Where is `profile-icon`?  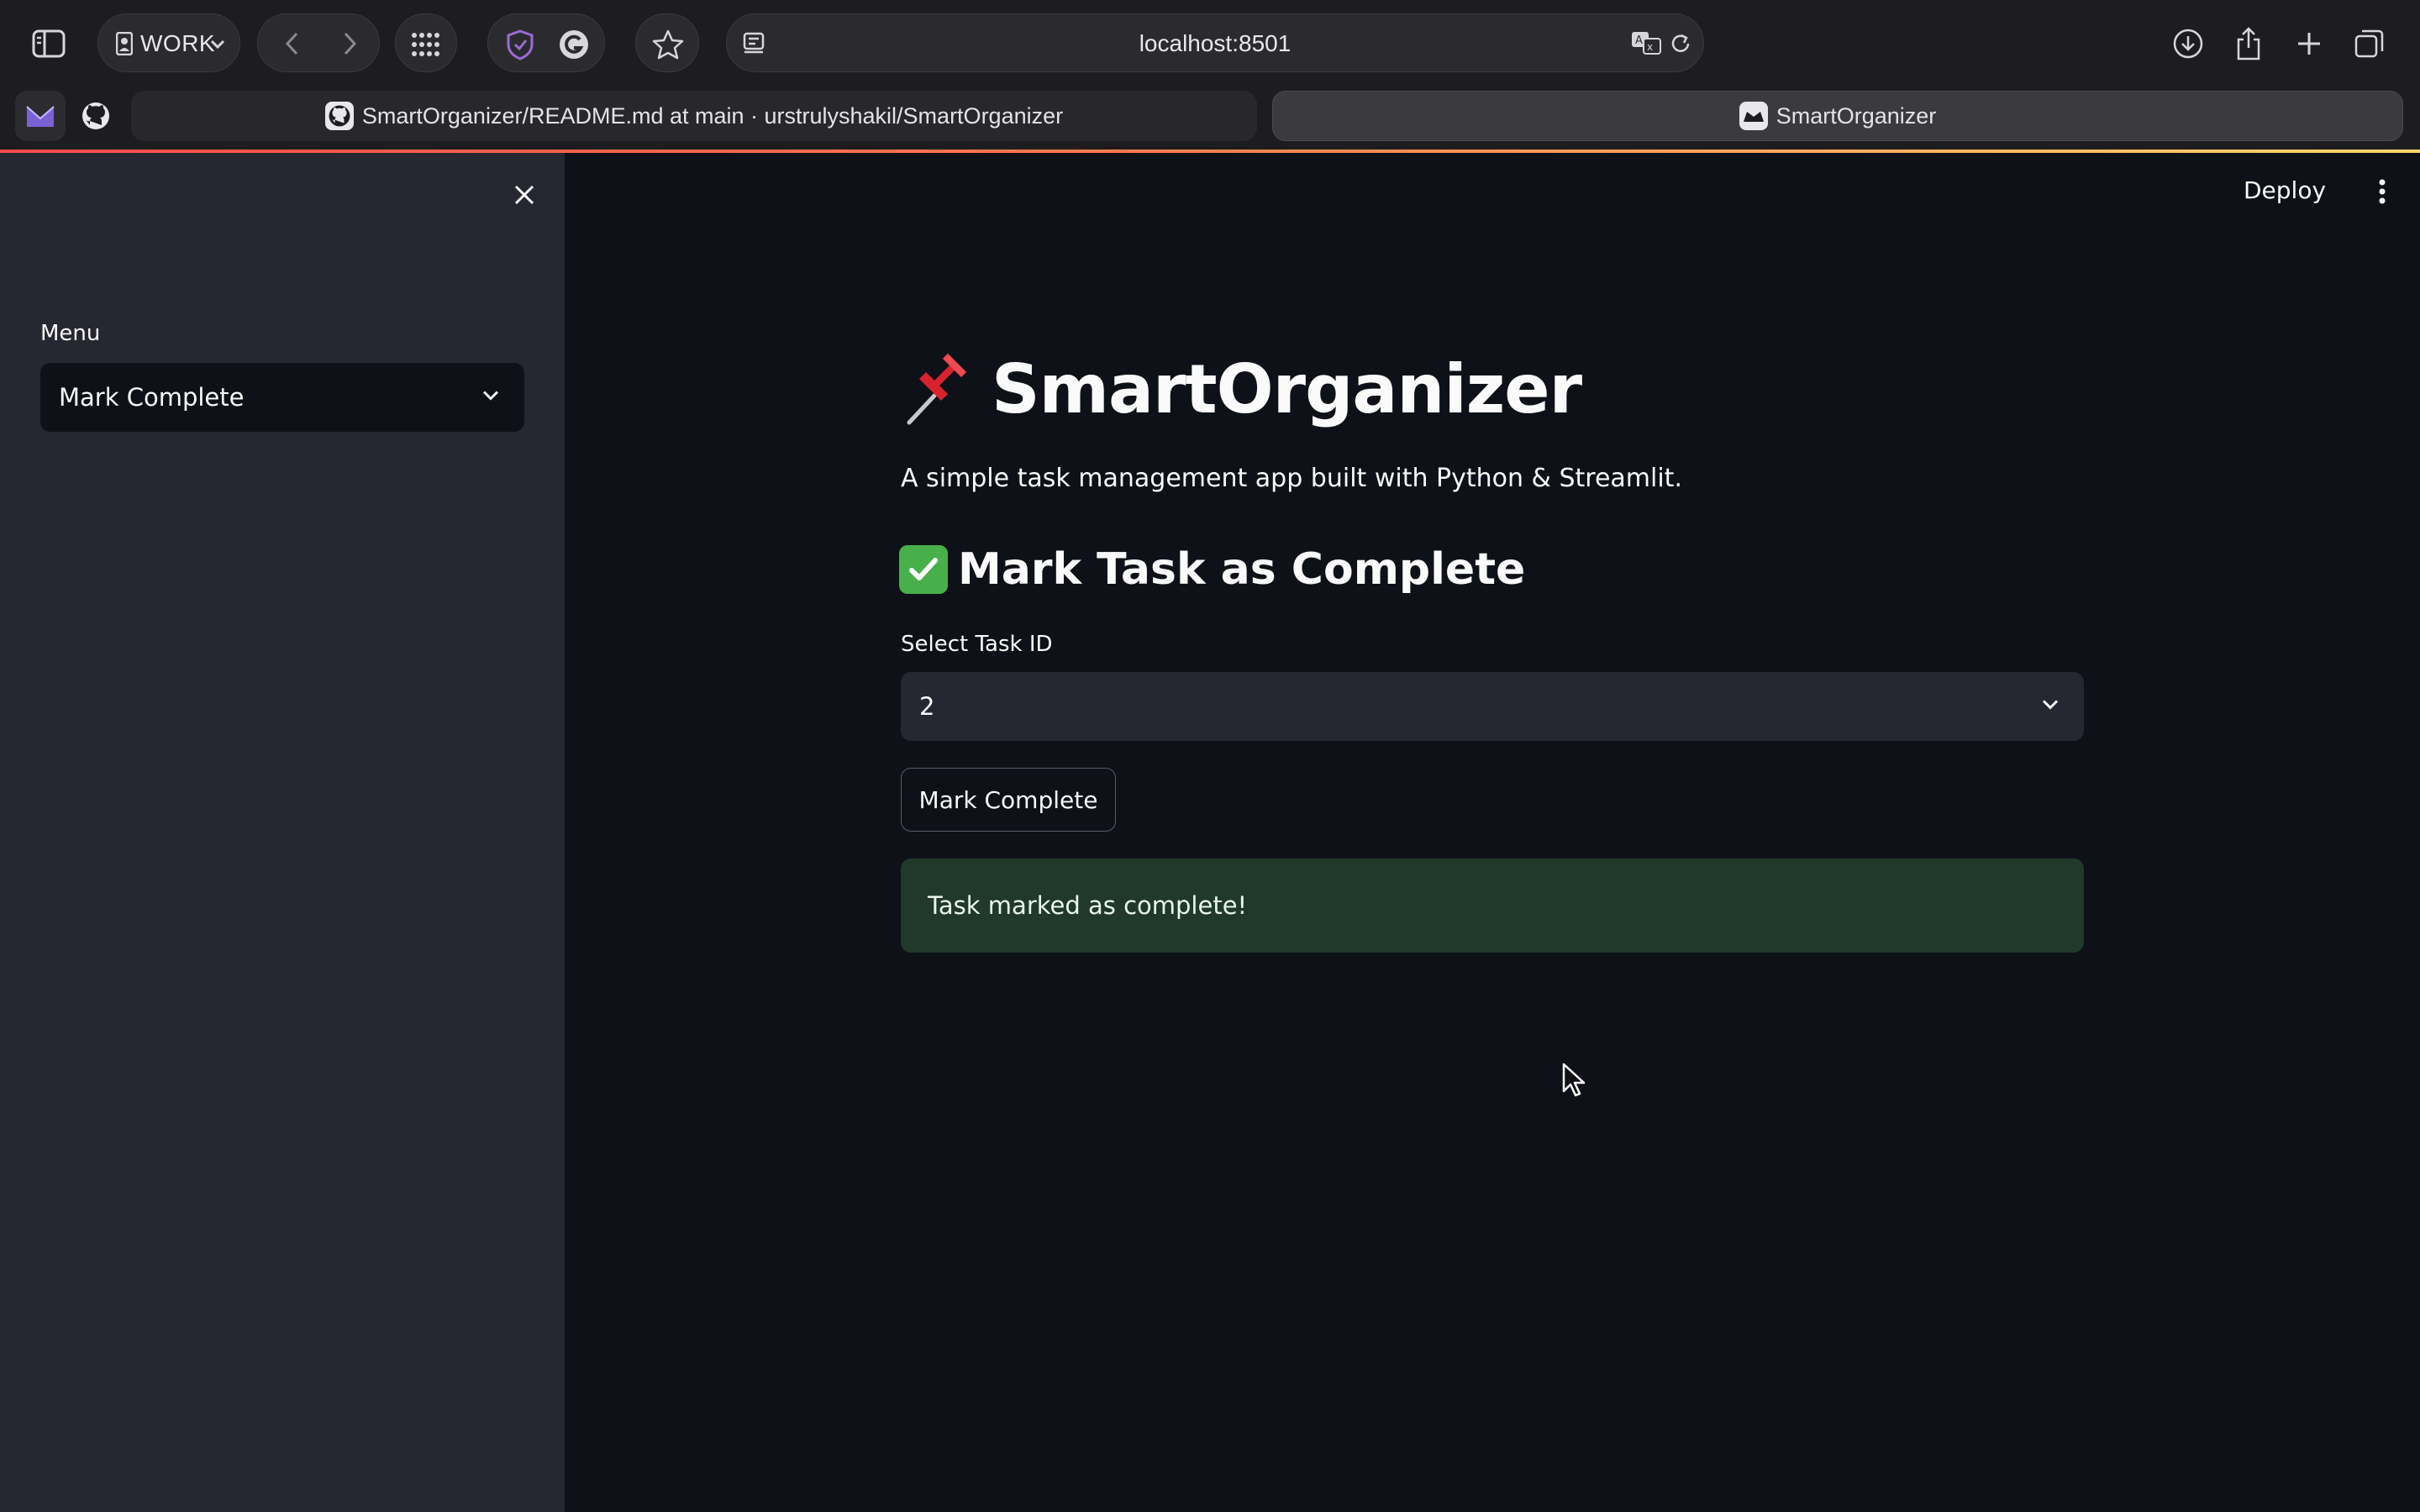 profile-icon is located at coordinates (124, 43).